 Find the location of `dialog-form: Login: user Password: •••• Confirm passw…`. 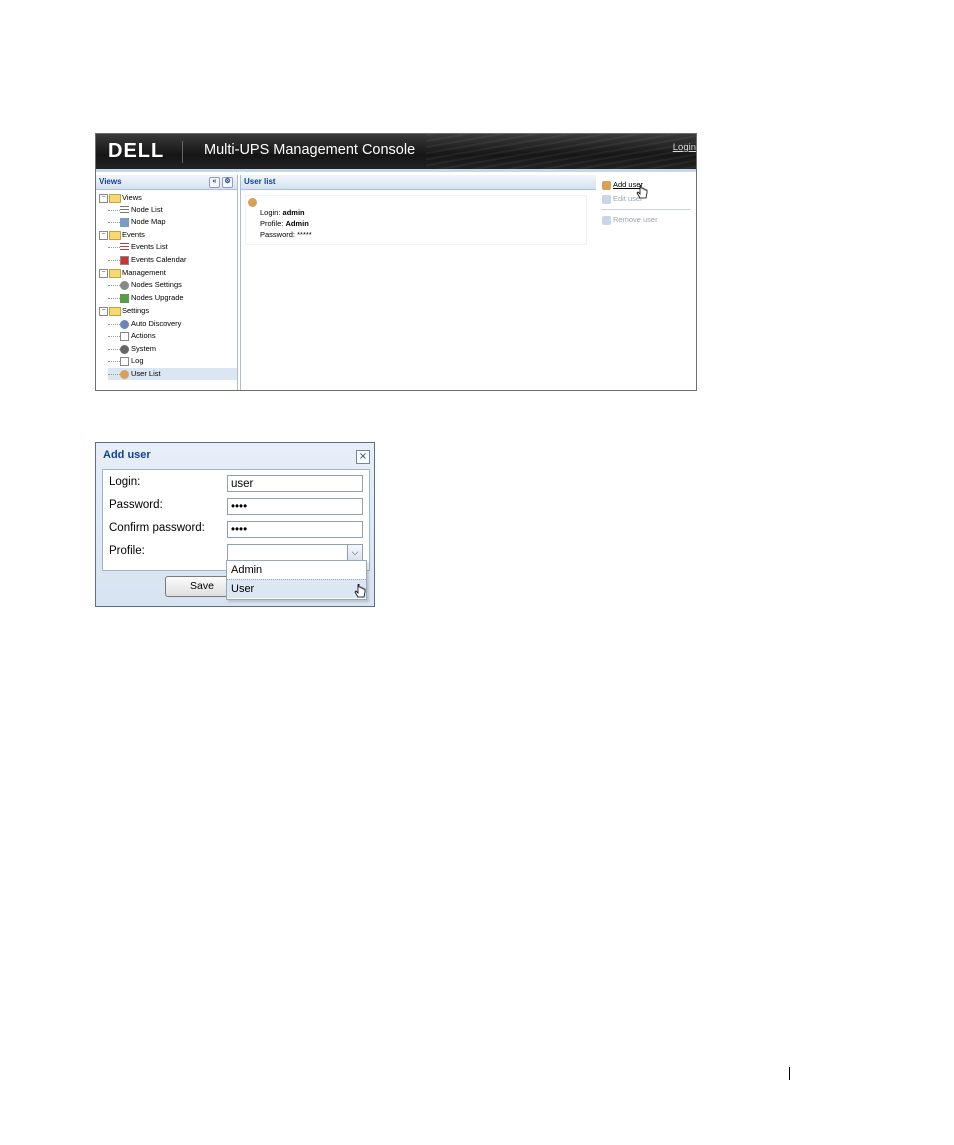

dialog-form: Login: user Password: •••• Confirm passw… is located at coordinates (236, 520).